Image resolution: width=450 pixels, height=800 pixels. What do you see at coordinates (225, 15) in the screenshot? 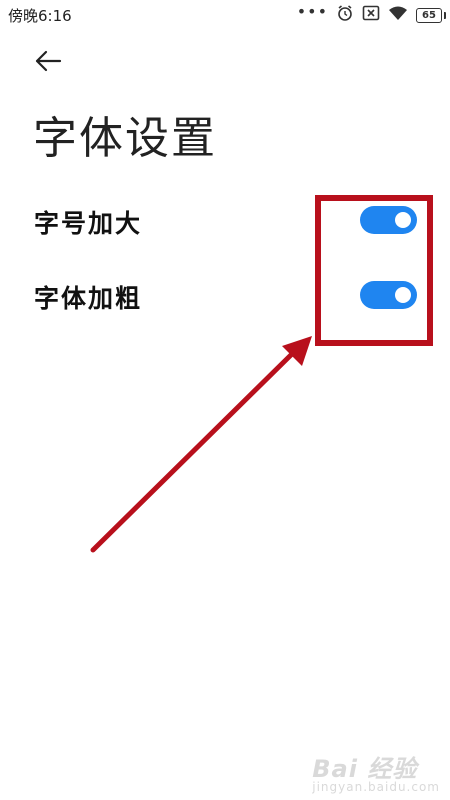
I see `status-bar: 傍晚6:16 ••• 65` at bounding box center [225, 15].